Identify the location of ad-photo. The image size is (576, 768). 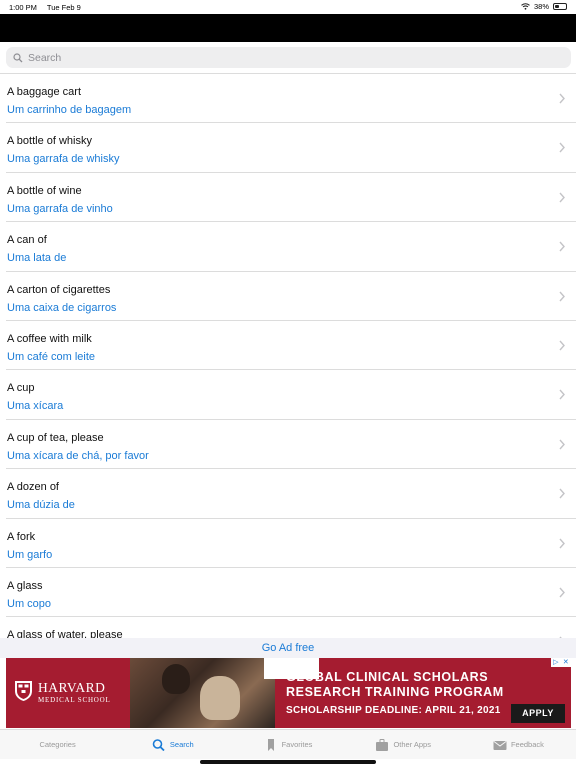
(202, 693).